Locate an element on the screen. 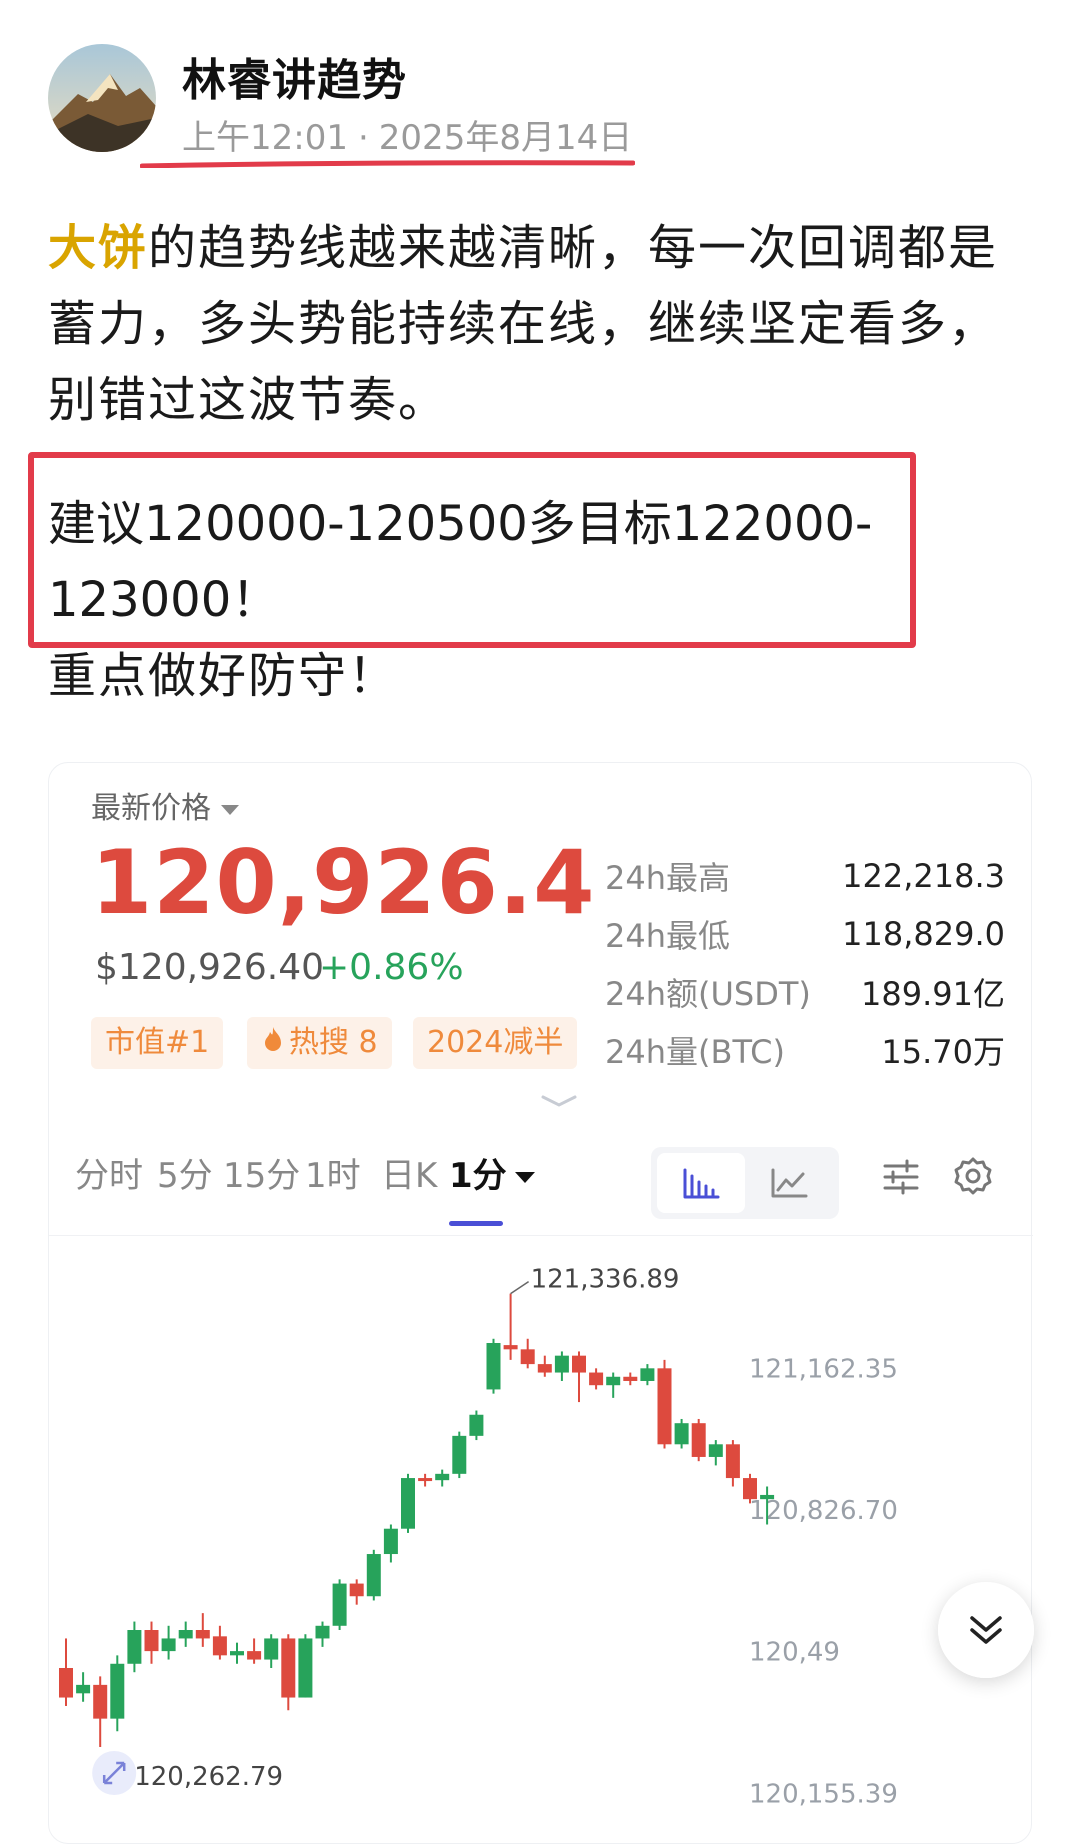 The width and height of the screenshot is (1080, 1844). author-avatar is located at coordinates (102, 98).